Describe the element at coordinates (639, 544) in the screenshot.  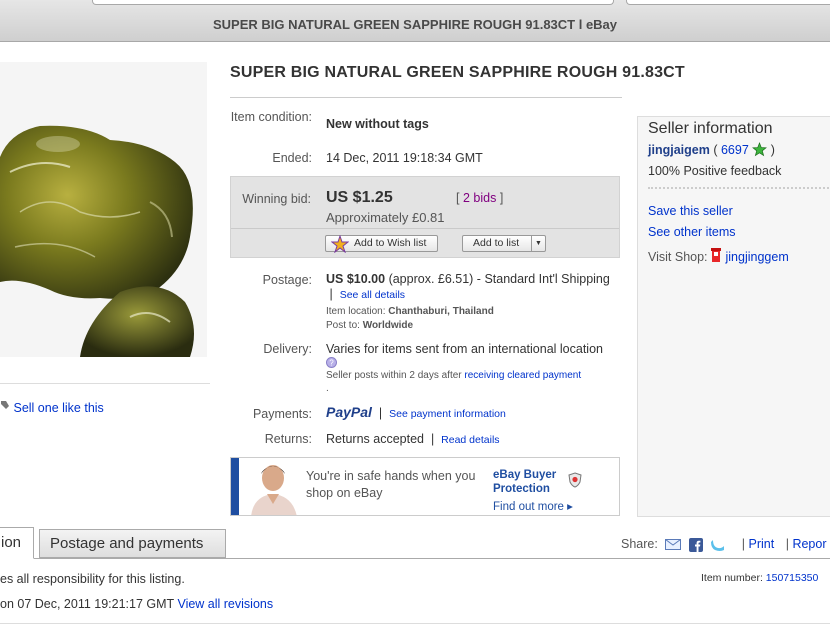
I see `share-label: Share:` at that location.